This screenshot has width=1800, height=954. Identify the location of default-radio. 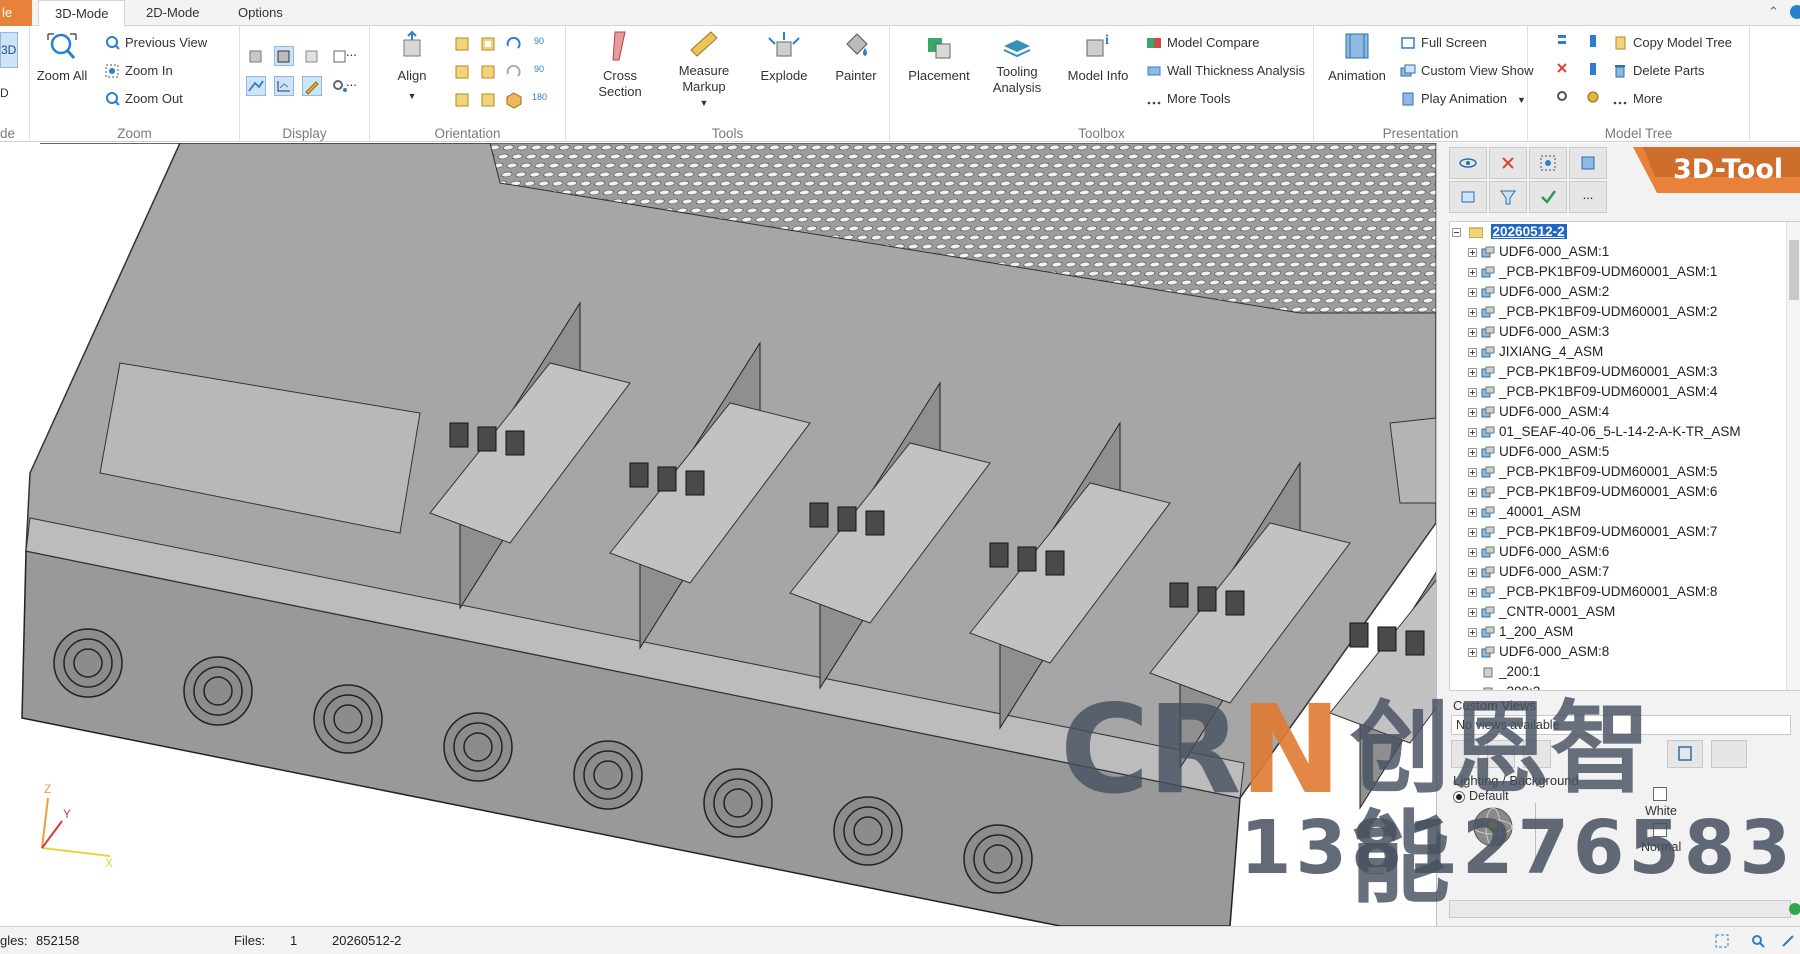
(1459, 797).